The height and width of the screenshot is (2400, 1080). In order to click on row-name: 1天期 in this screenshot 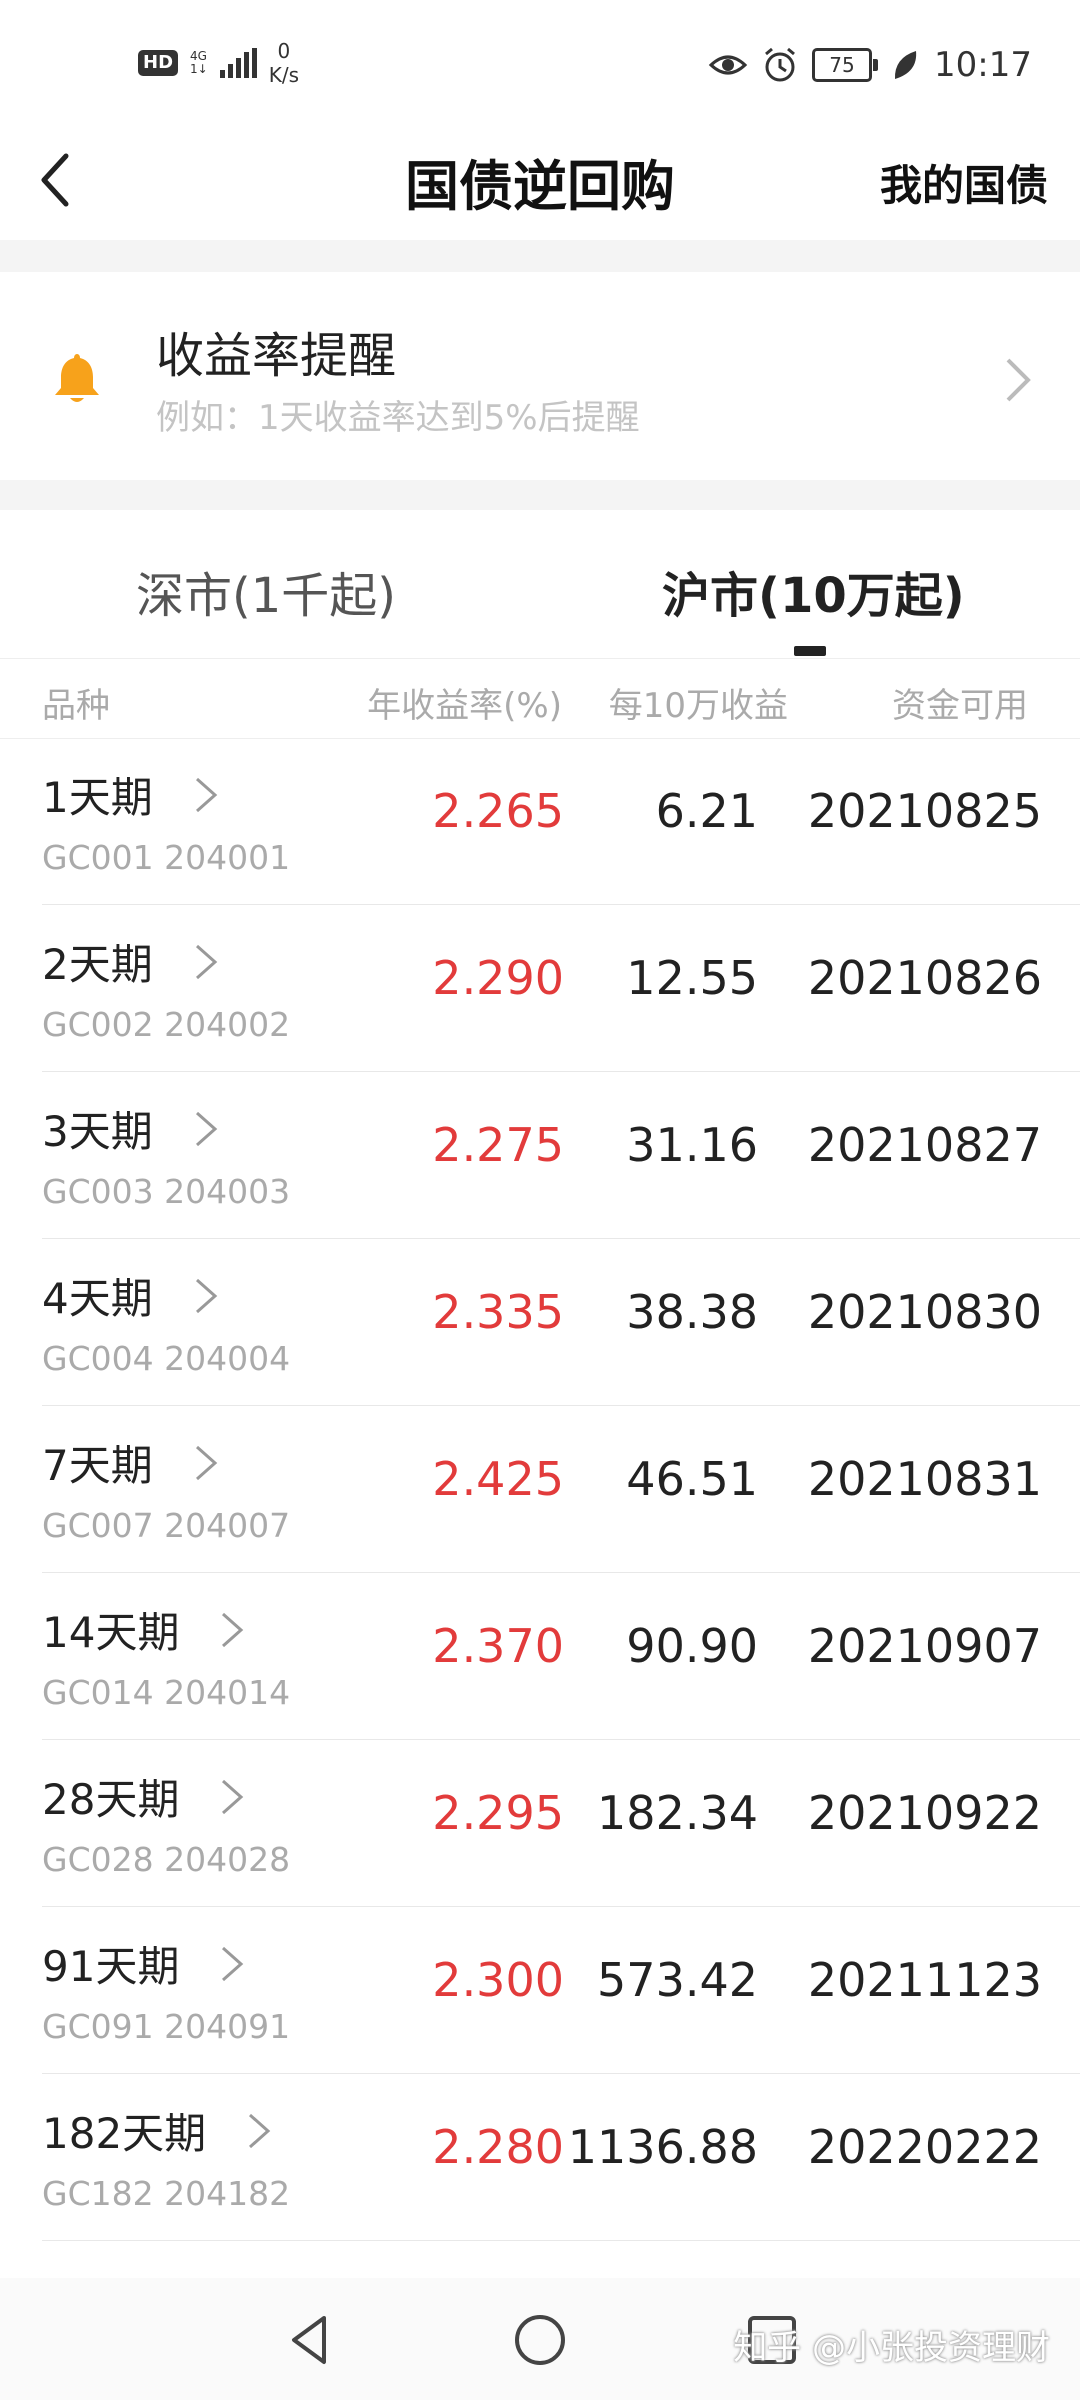, I will do `click(131, 794)`.